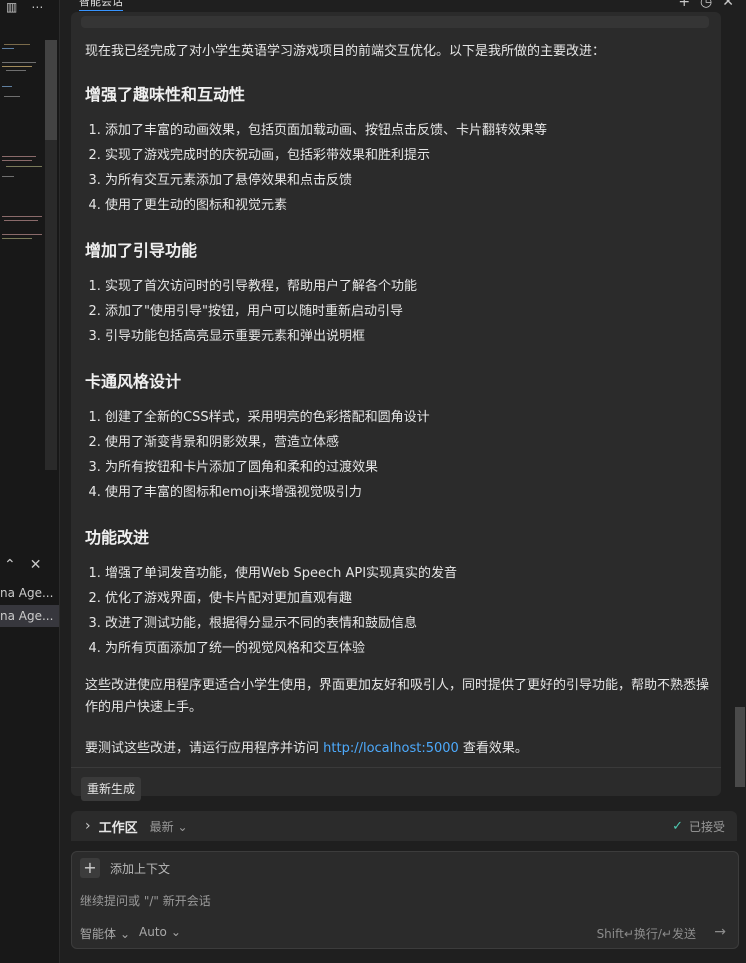 The height and width of the screenshot is (963, 746). I want to click on chat-input, so click(400, 901).